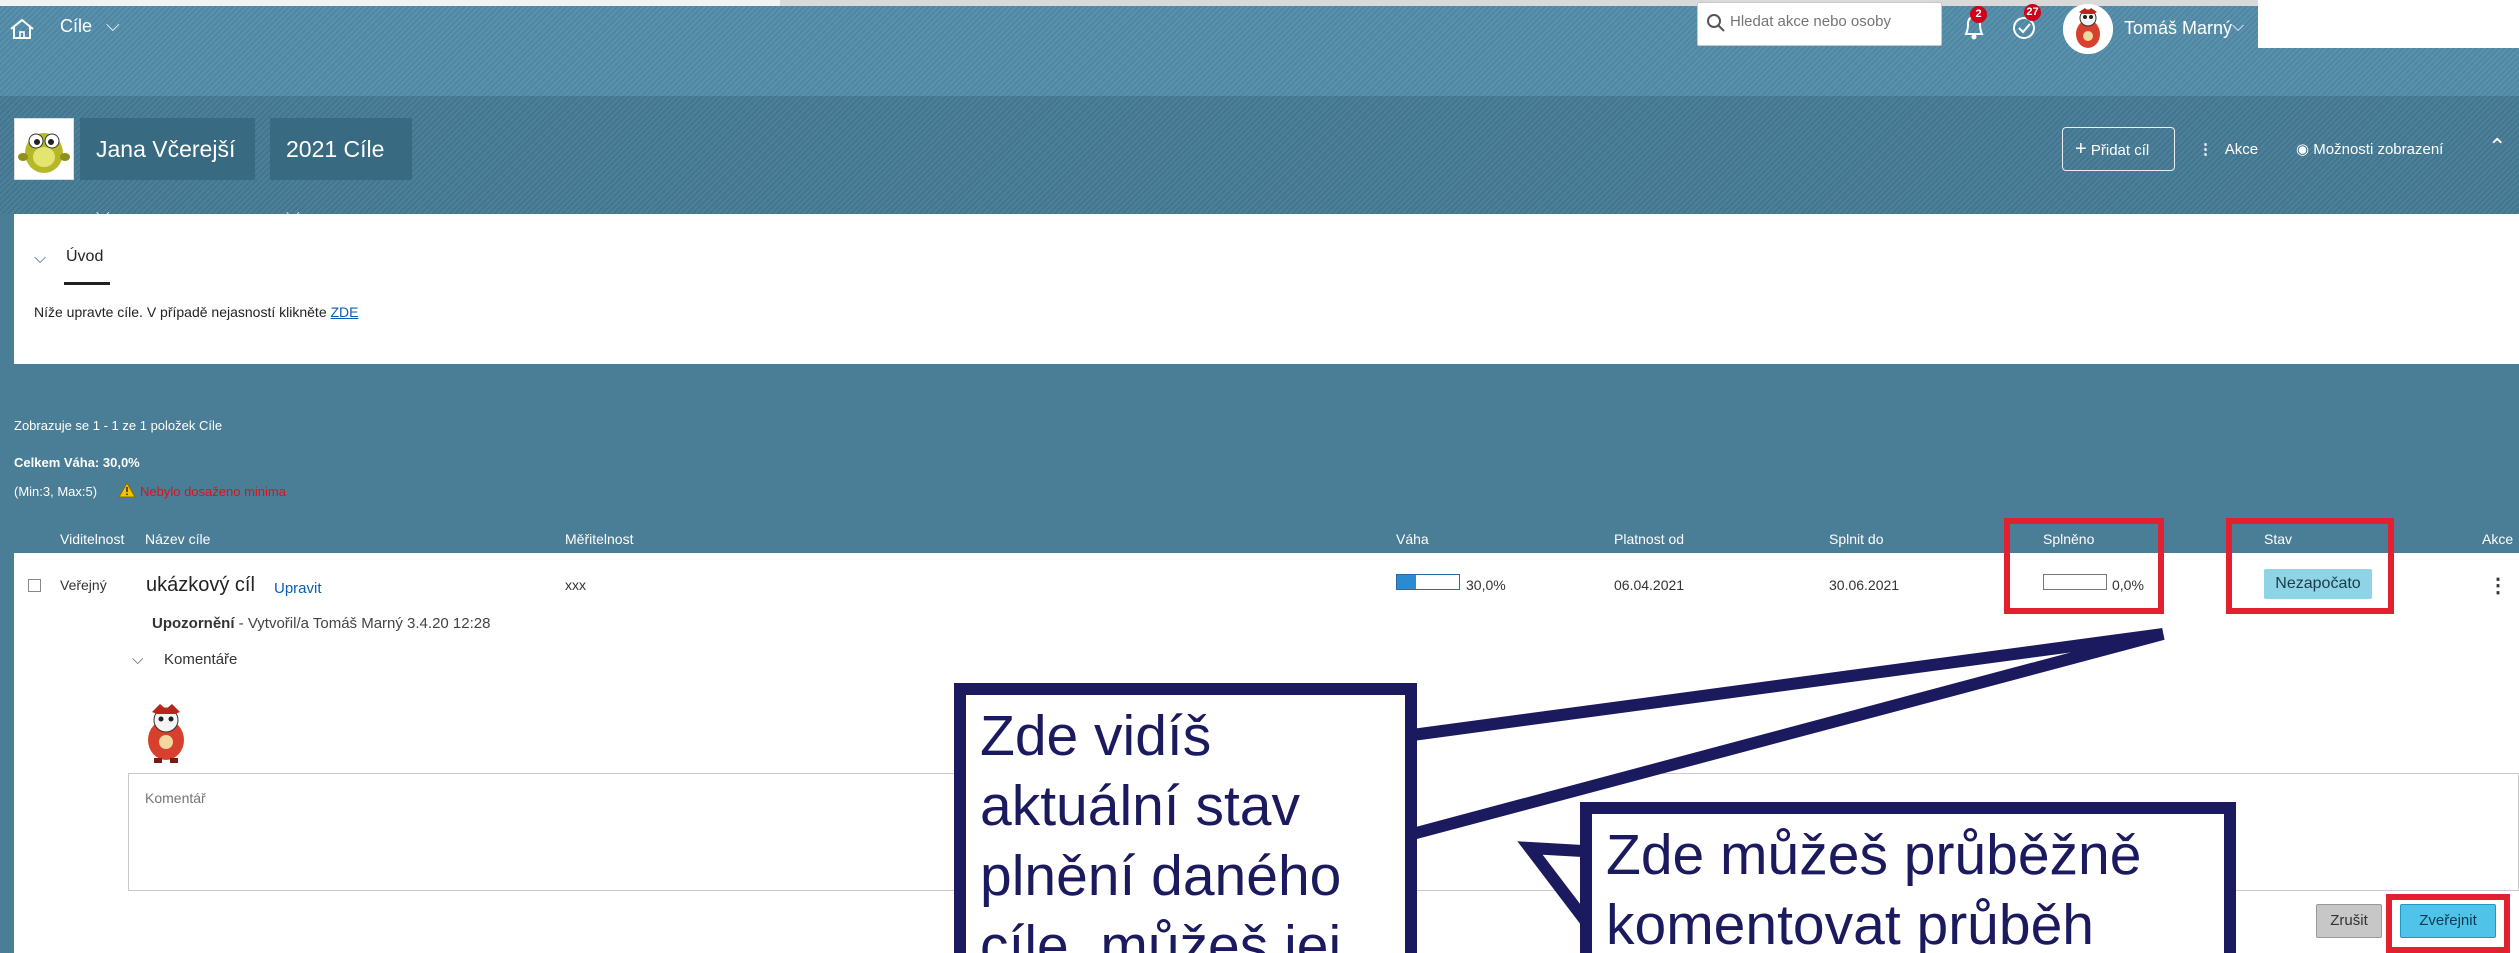 The width and height of the screenshot is (2519, 953). What do you see at coordinates (2378, 149) in the screenshot?
I see `view-options-label: Možnosti zobrazení` at bounding box center [2378, 149].